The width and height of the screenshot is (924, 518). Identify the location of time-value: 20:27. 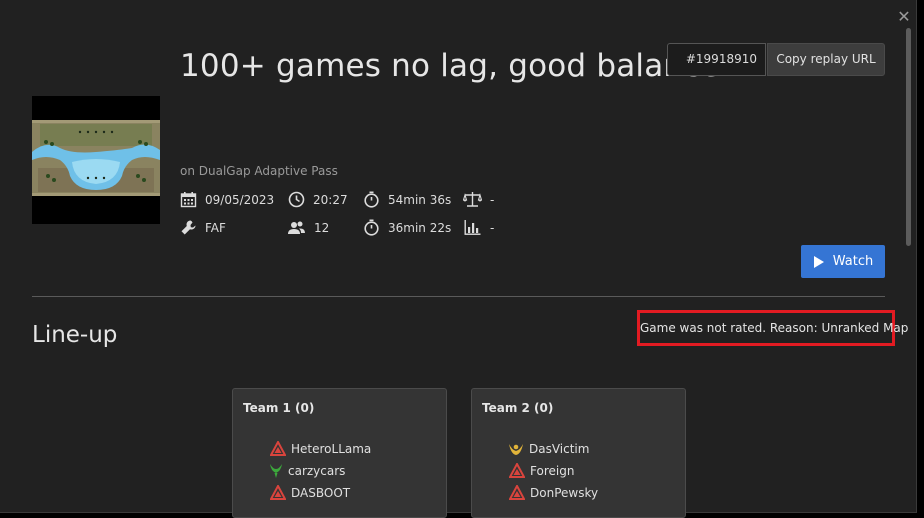
(330, 199).